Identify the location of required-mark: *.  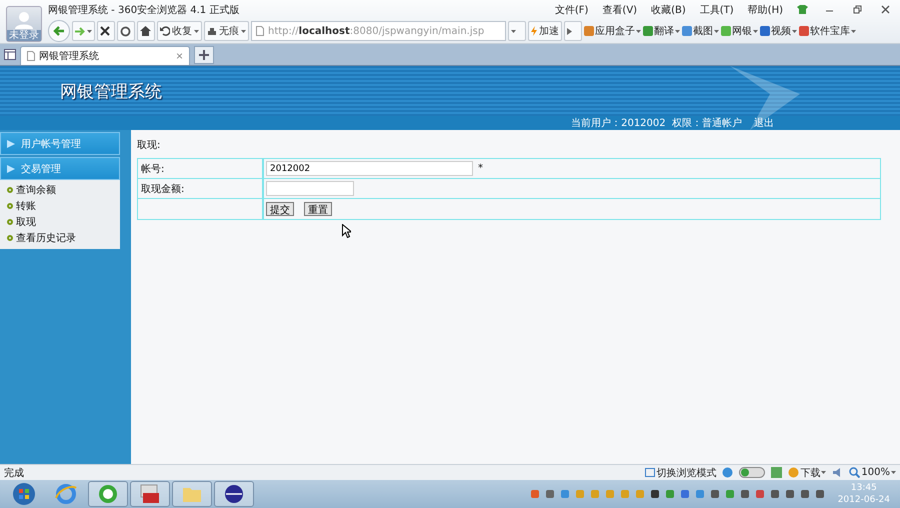
(480, 168).